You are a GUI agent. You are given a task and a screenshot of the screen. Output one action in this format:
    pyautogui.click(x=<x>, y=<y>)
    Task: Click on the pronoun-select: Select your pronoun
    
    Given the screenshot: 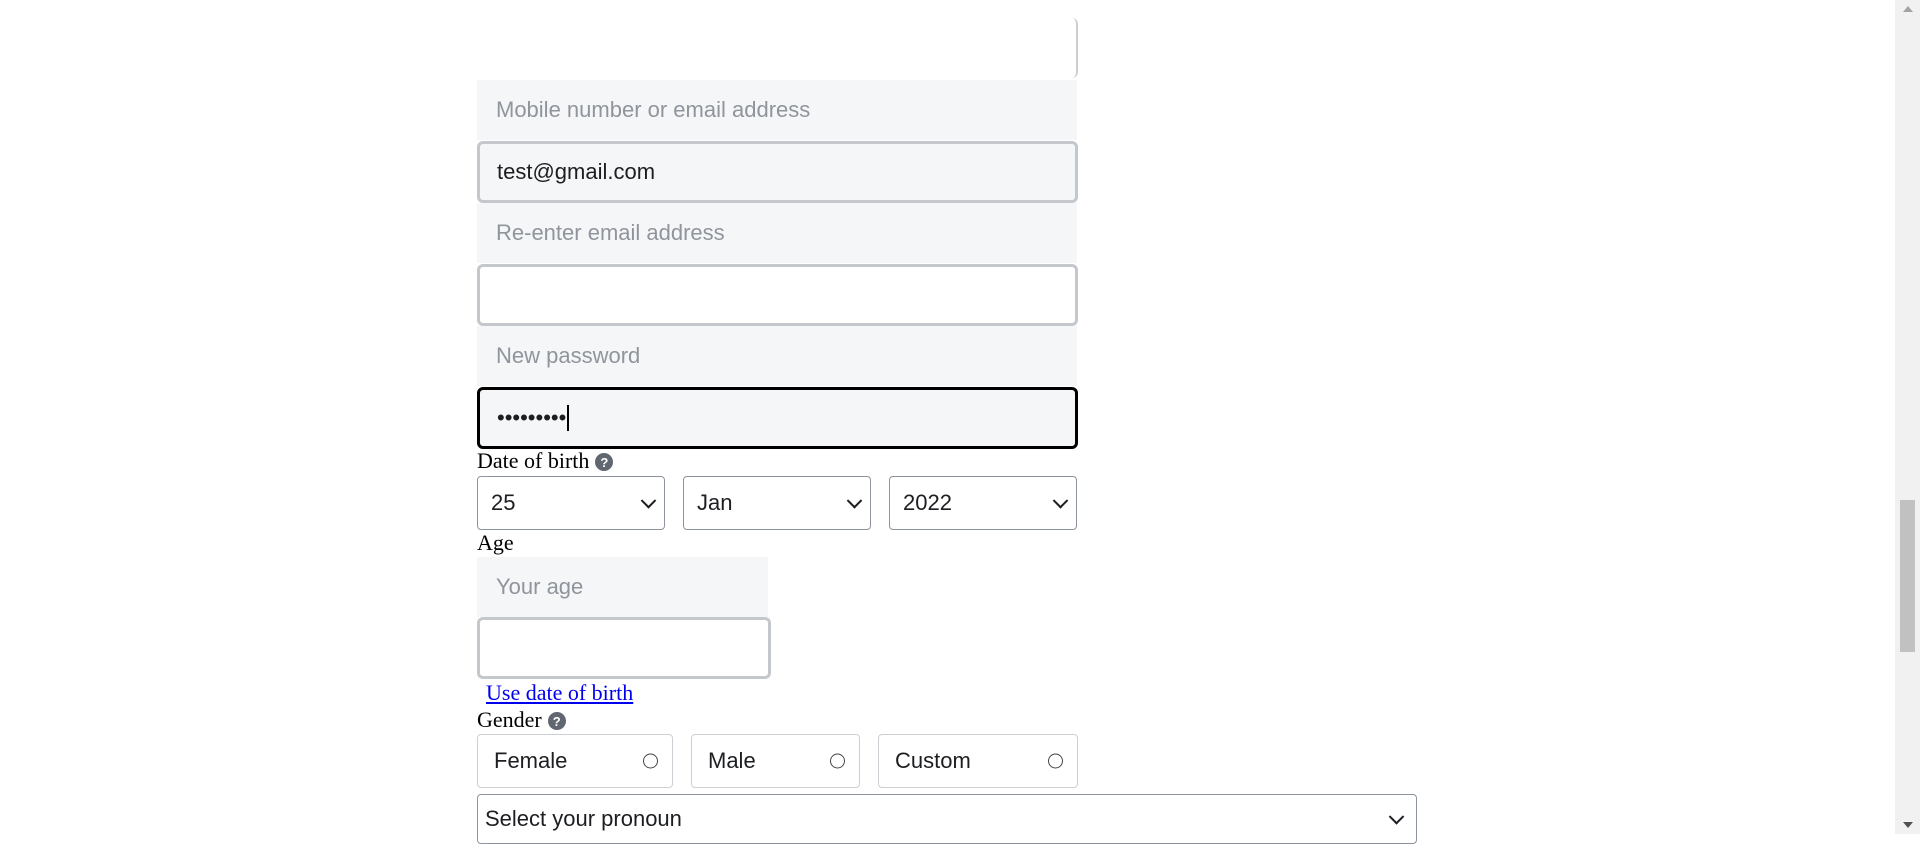 What is the action you would take?
    pyautogui.click(x=947, y=819)
    